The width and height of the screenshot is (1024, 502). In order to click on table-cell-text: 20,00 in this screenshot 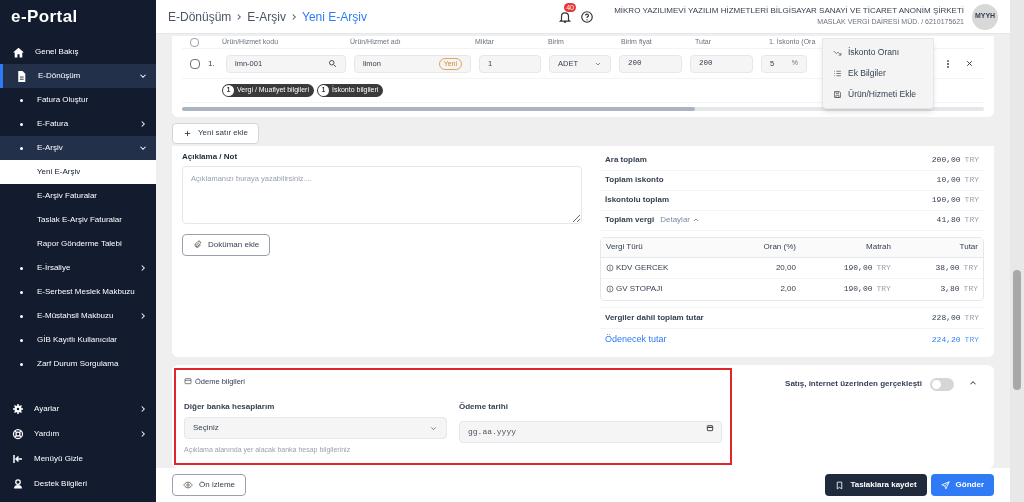, I will do `click(785, 267)`.